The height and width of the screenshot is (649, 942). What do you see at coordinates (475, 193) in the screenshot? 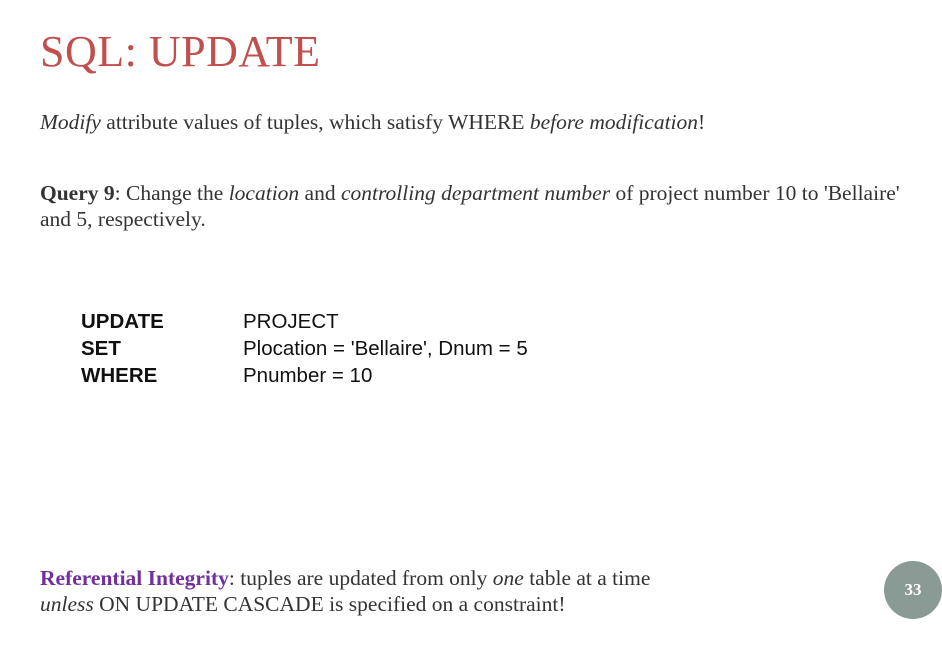
I see `emphasis-controlling-department: controlling department number` at bounding box center [475, 193].